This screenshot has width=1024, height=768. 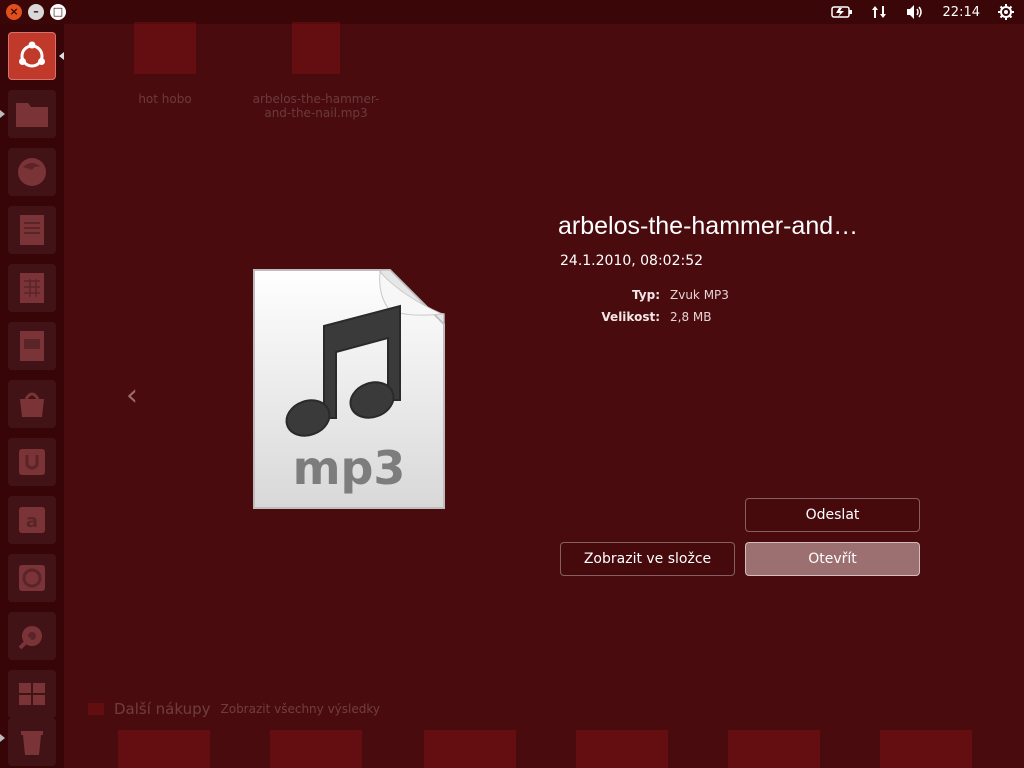 What do you see at coordinates (96, 709) in the screenshot?
I see `category-icon` at bounding box center [96, 709].